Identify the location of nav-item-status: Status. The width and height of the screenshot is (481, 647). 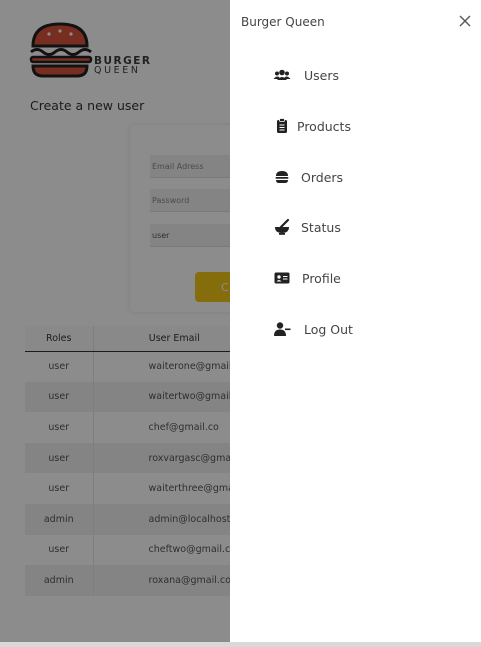
(355, 227).